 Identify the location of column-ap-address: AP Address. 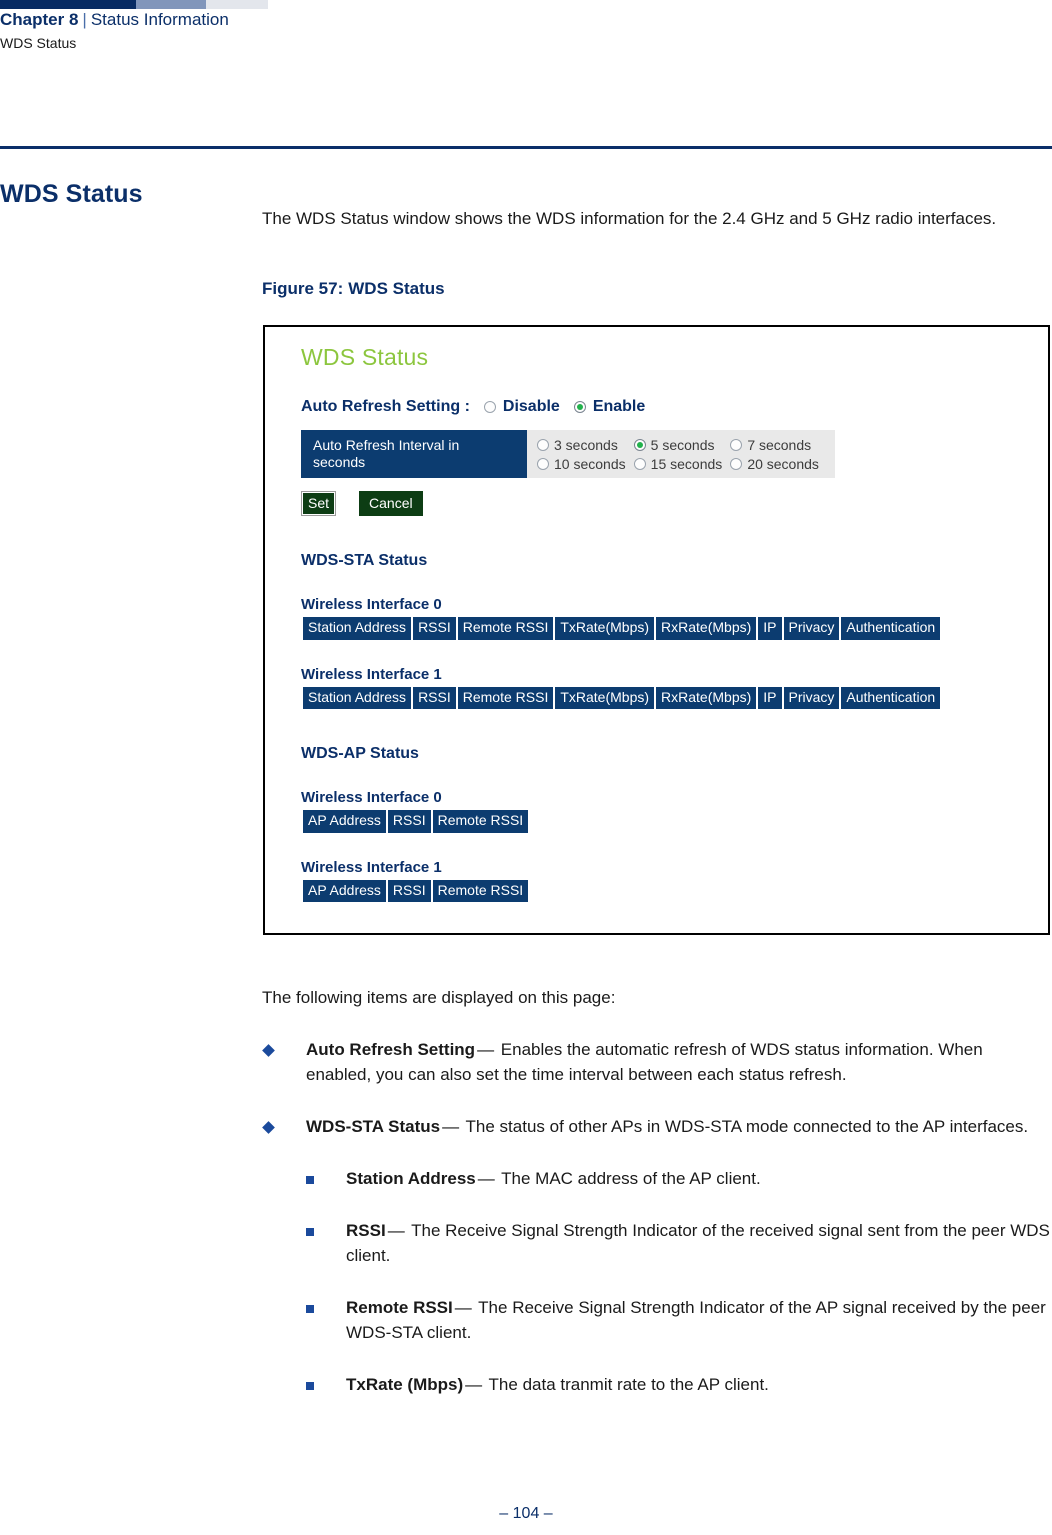
(344, 821).